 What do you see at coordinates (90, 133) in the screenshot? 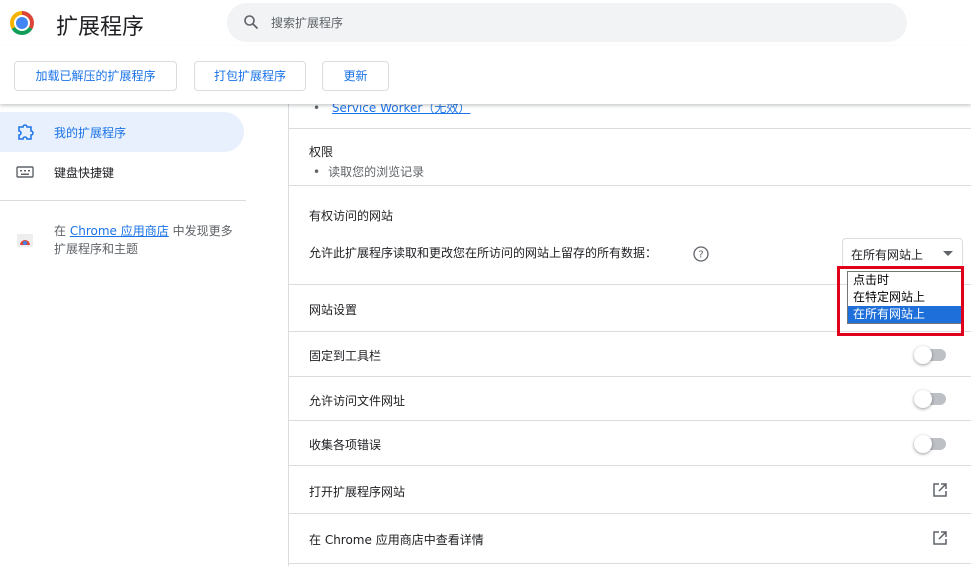
I see `sidebar-item-label: 我的扩展程序` at bounding box center [90, 133].